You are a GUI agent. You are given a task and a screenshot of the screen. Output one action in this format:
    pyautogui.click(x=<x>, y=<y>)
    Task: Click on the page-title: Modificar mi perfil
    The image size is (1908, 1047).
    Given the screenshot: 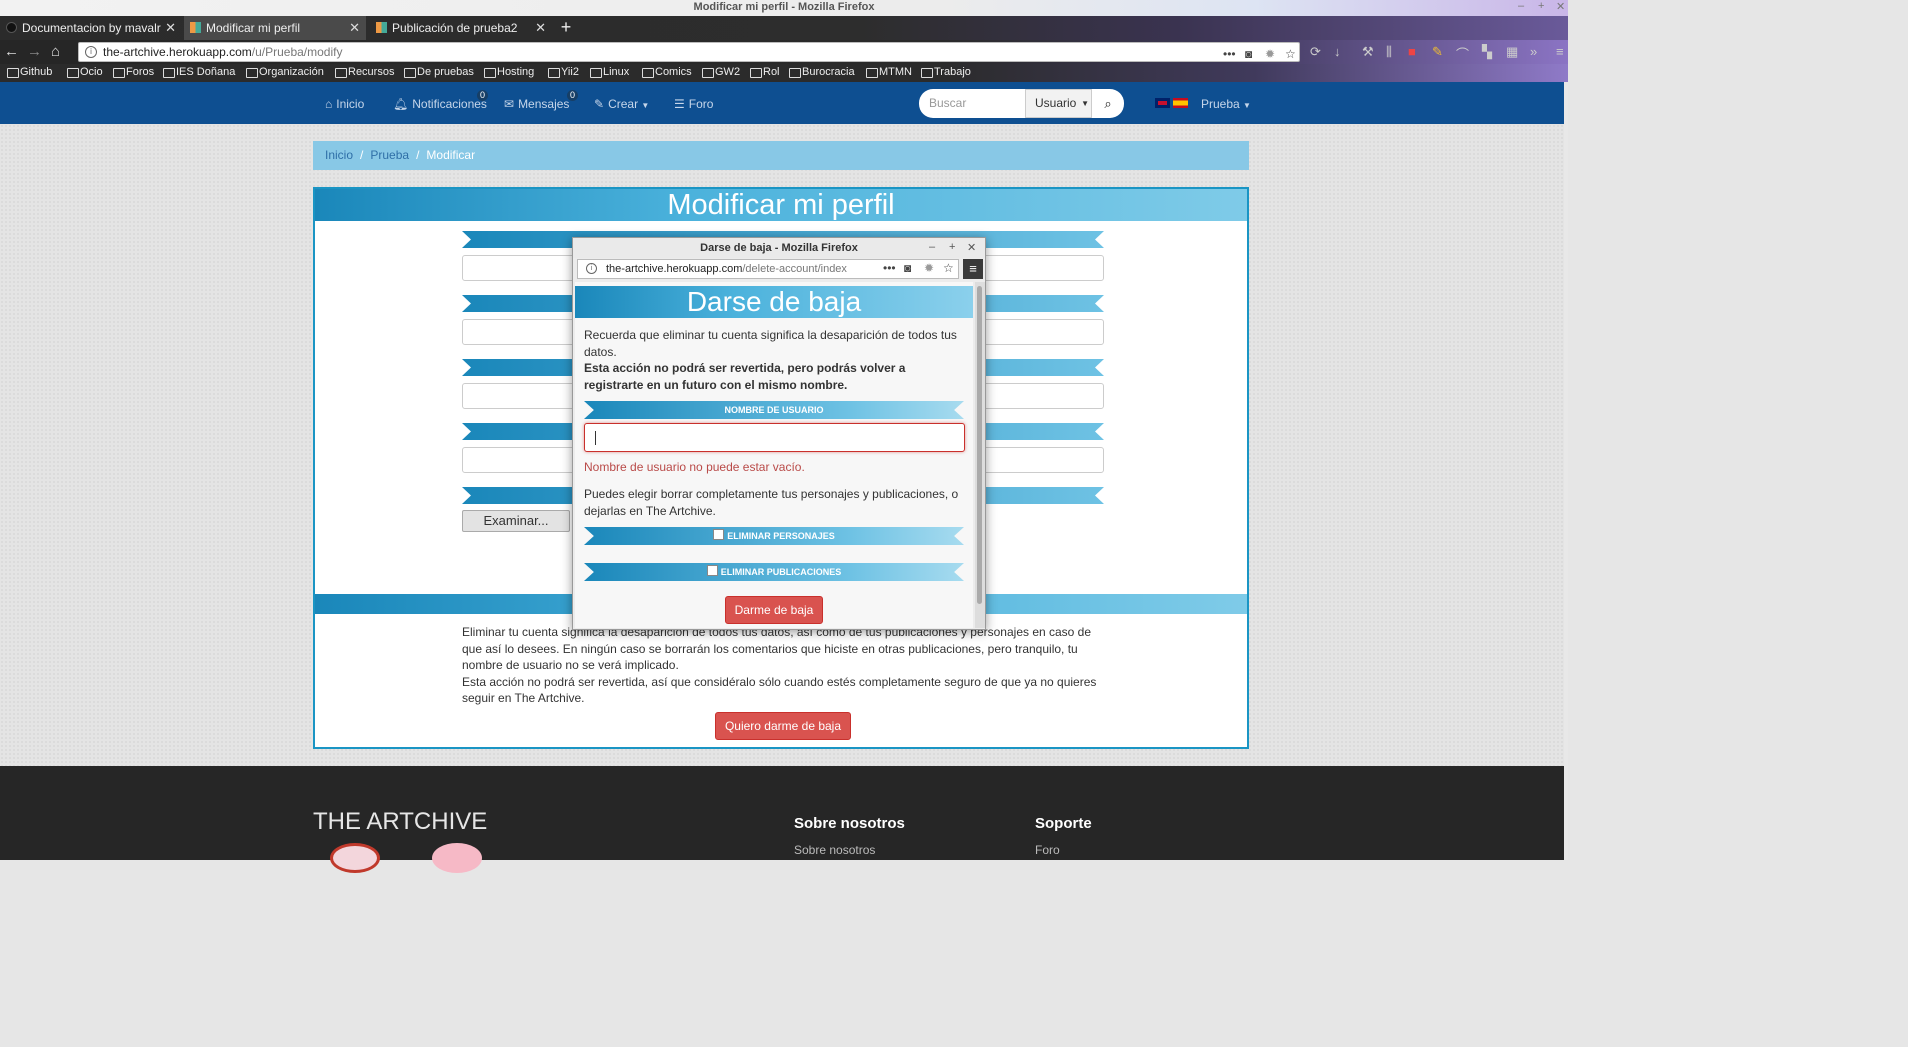 What is the action you would take?
    pyautogui.click(x=781, y=205)
    